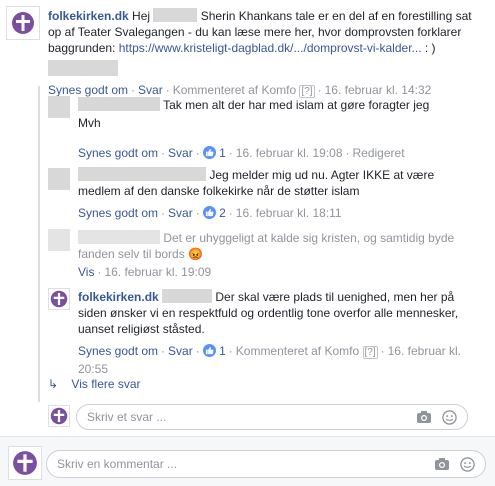 The width and height of the screenshot is (495, 486). I want to click on comment-date: 16. februar kl. 14:32, so click(378, 90).